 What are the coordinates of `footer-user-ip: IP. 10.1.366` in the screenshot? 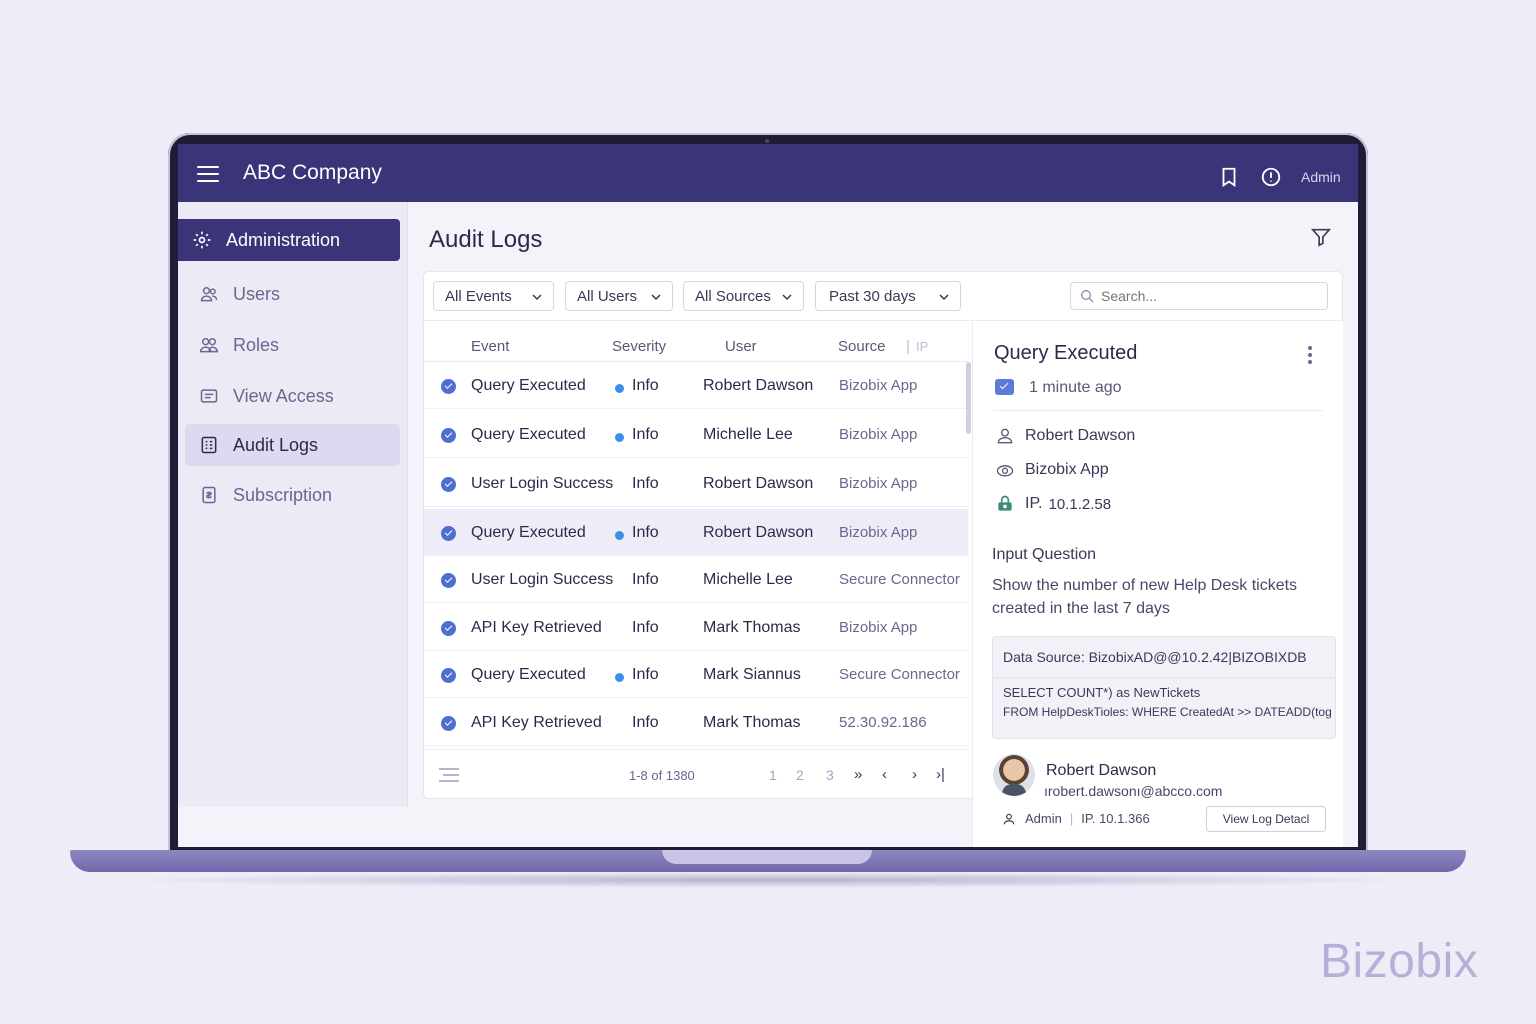 It's located at (1115, 818).